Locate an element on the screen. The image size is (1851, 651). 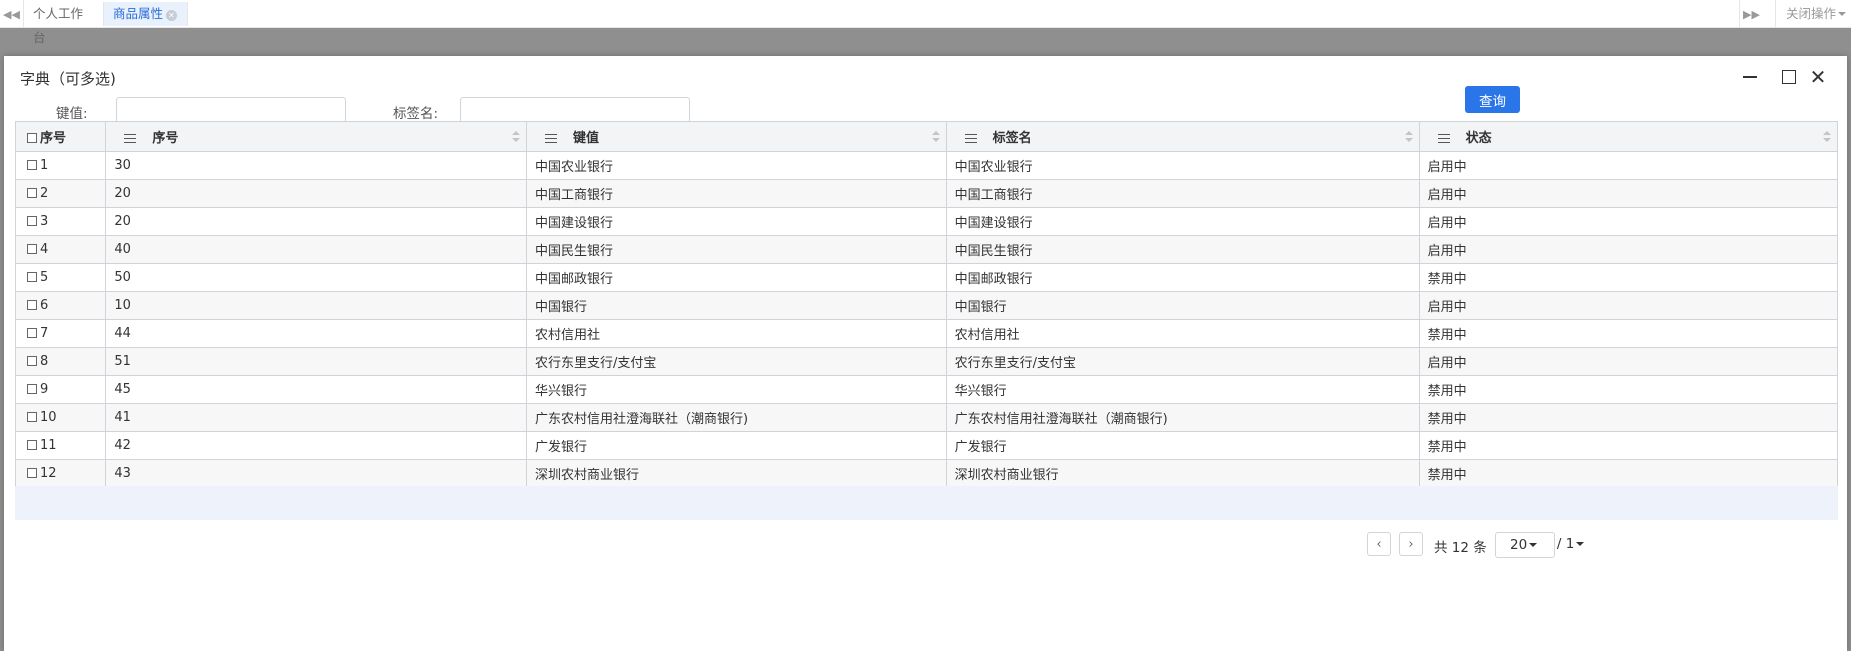
key-value-input is located at coordinates (231, 110).